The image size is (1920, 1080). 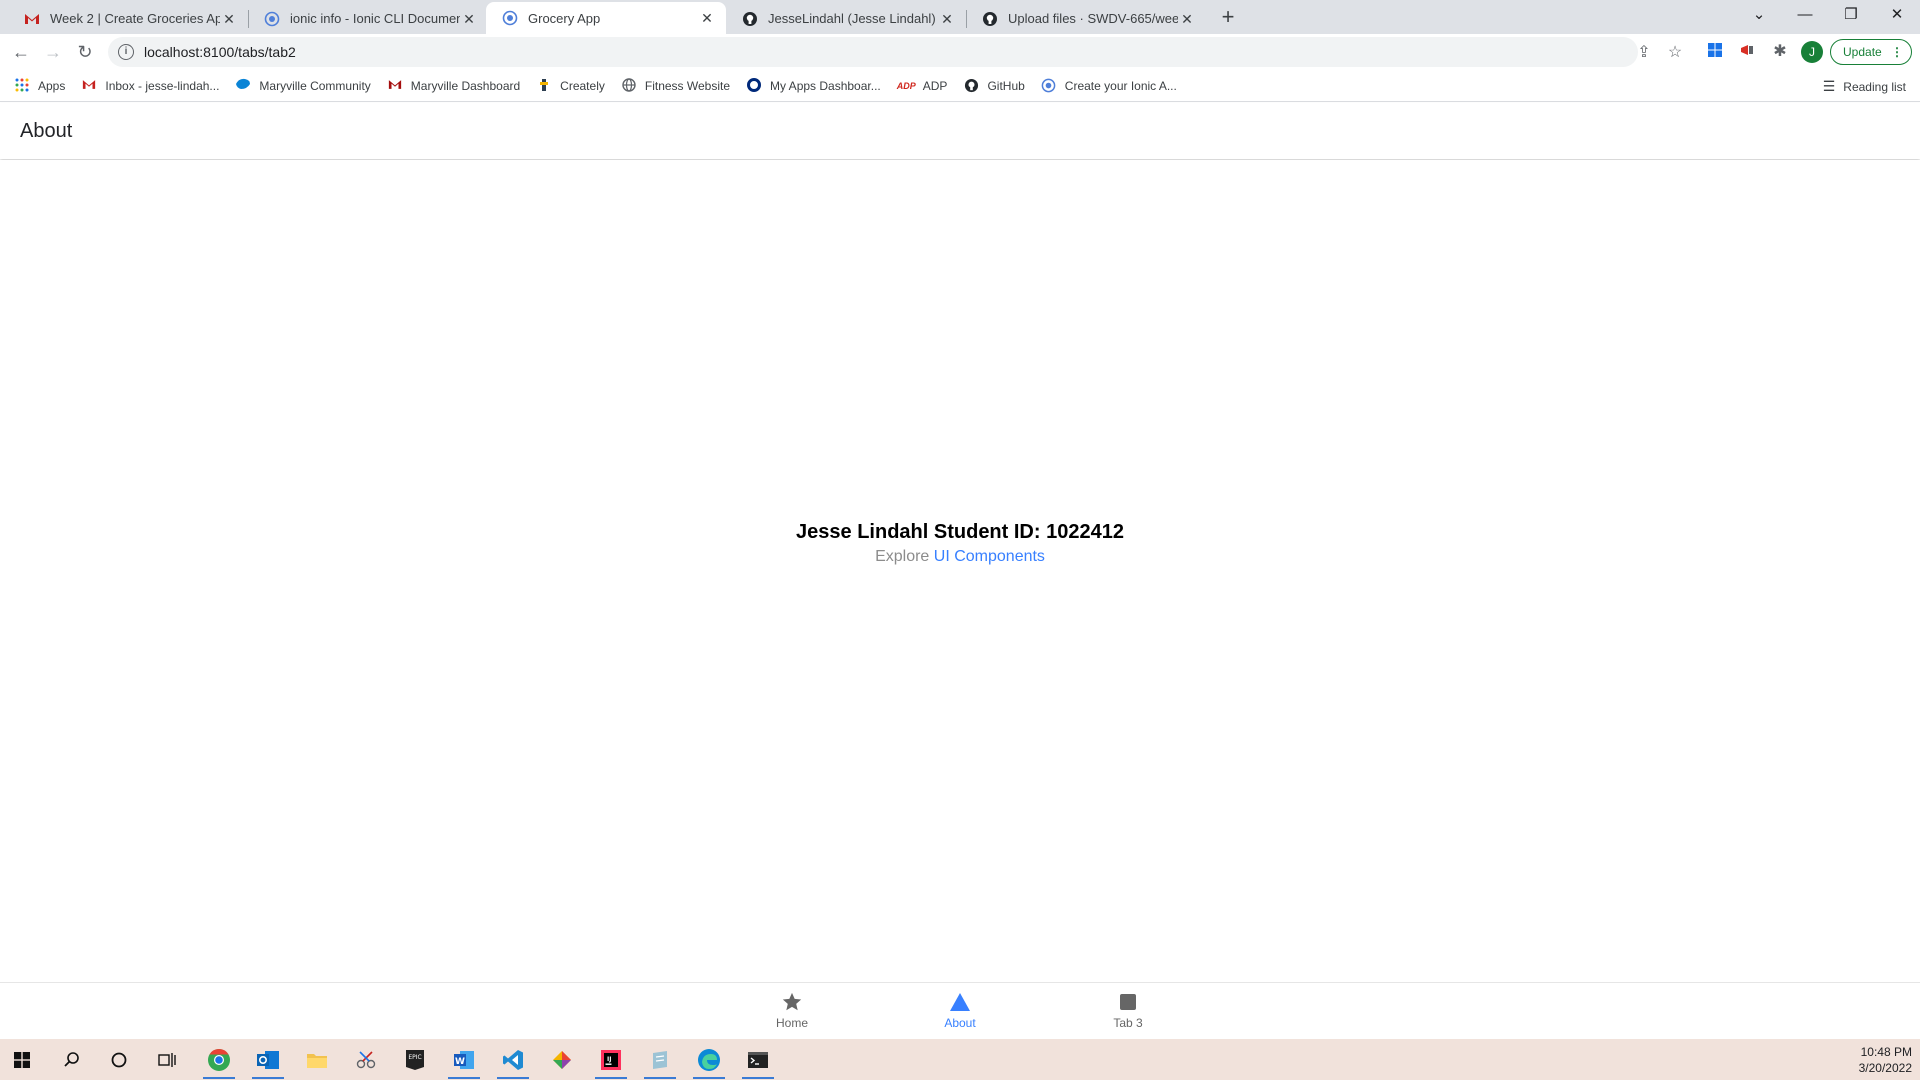 What do you see at coordinates (1805, 15) in the screenshot?
I see `minimize-icon: —` at bounding box center [1805, 15].